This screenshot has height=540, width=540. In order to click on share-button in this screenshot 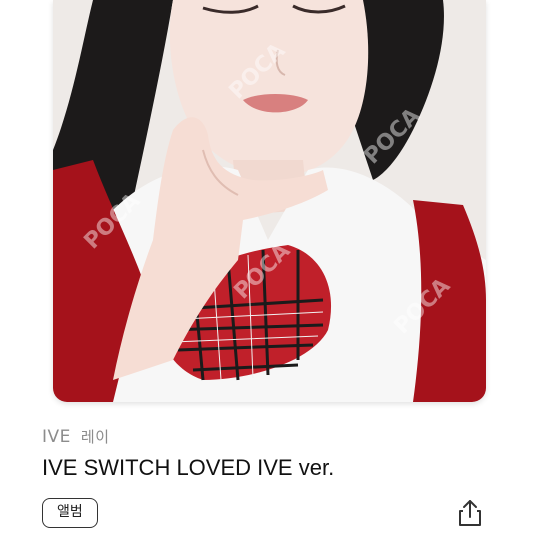, I will do `click(470, 513)`.